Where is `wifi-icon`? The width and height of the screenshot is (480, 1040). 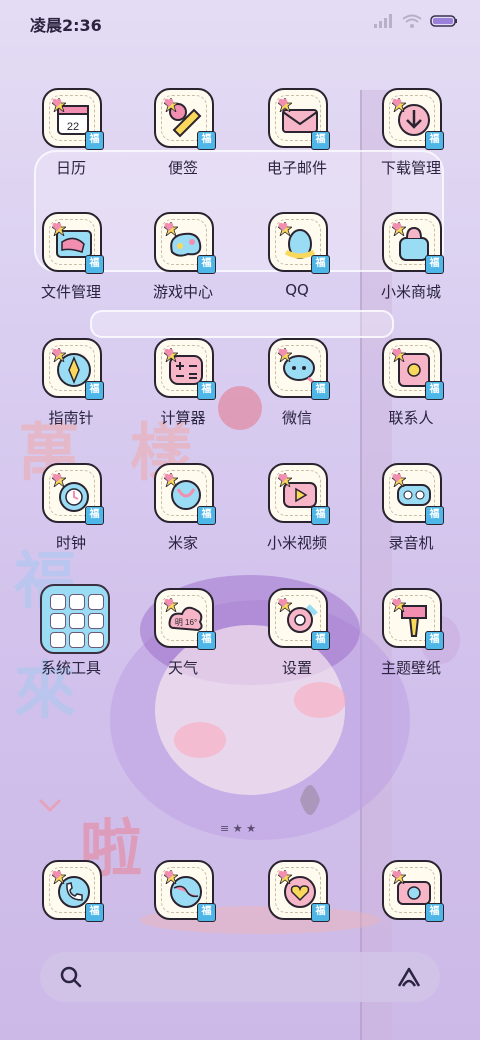 wifi-icon is located at coordinates (412, 21).